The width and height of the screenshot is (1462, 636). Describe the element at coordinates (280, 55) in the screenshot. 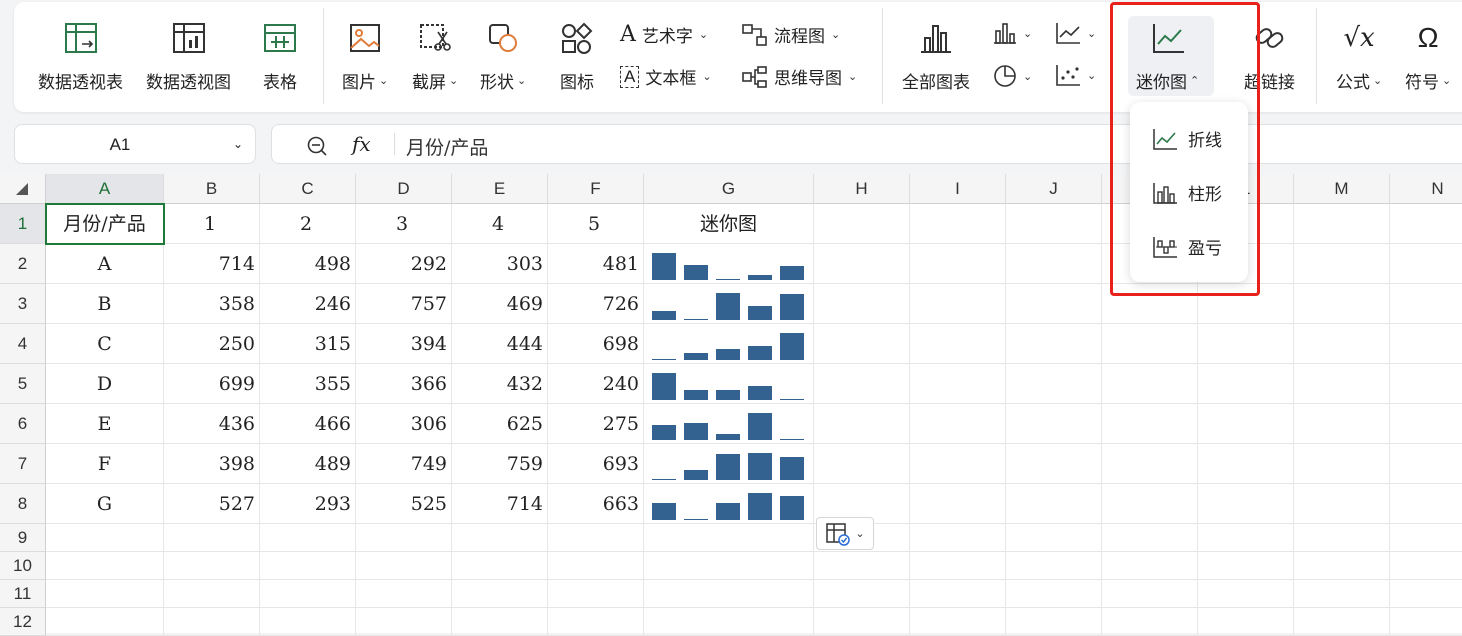

I see `table-button: 表格` at that location.